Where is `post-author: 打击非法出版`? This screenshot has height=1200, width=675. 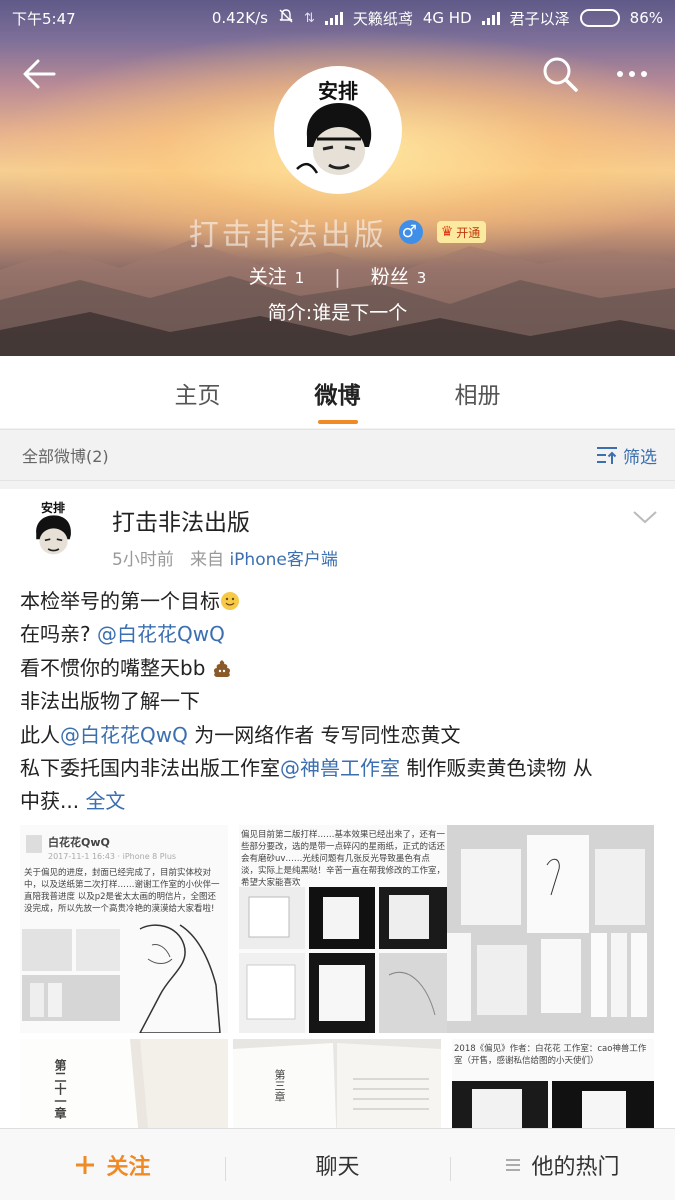 post-author: 打击非法出版 is located at coordinates (181, 520).